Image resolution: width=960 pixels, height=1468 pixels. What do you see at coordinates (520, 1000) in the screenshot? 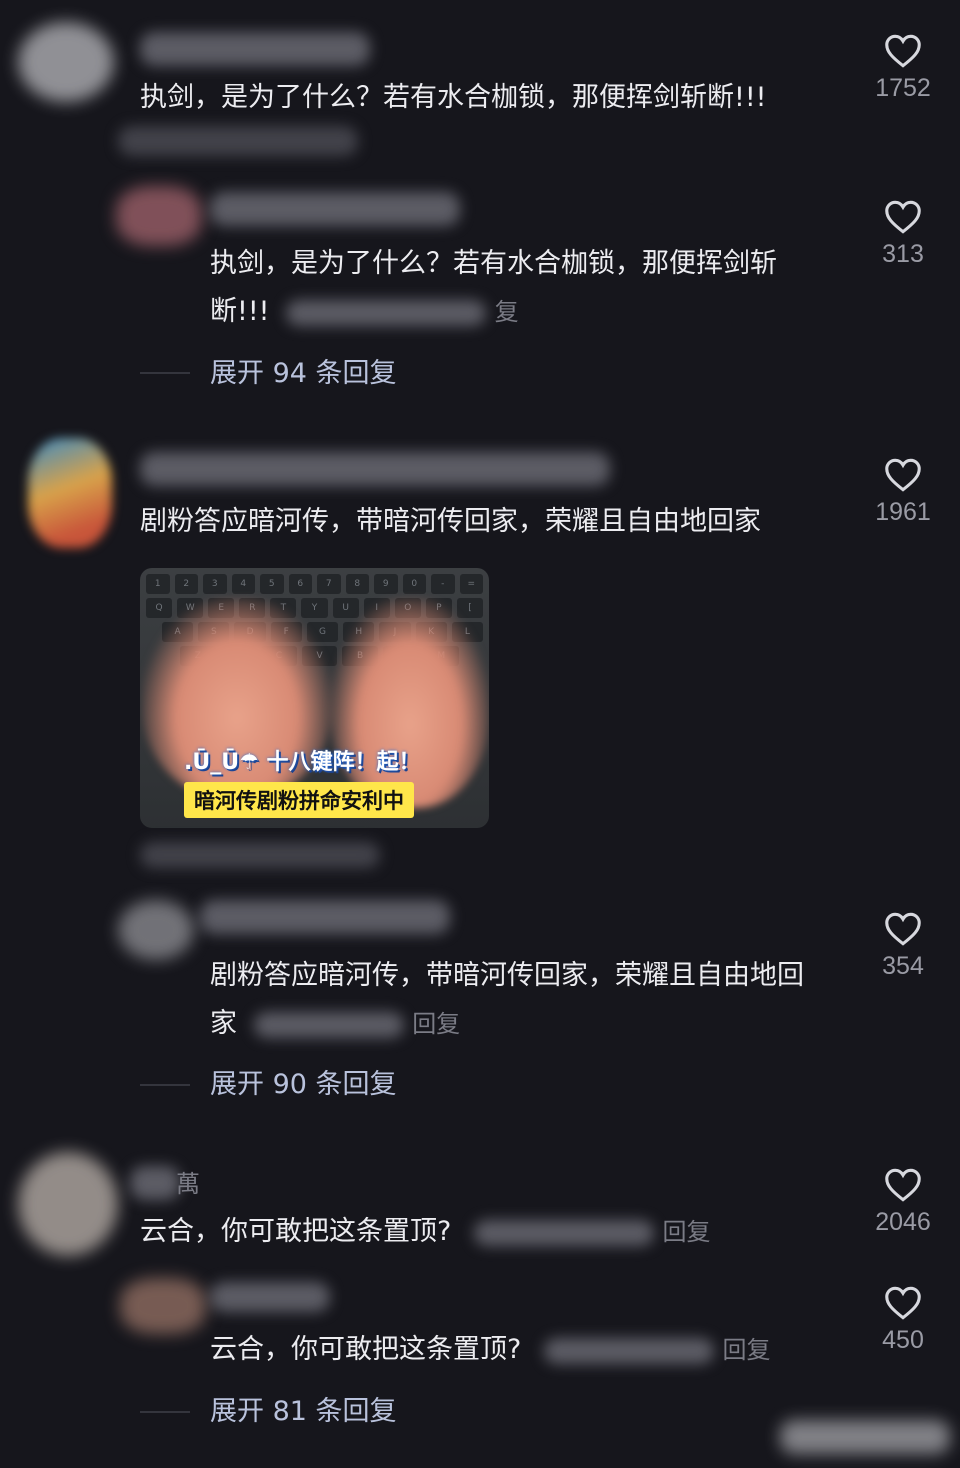
I see `reply-text: 剧粉答应暗河传，带暗河传回家，荣耀且自由地回家 回复` at bounding box center [520, 1000].